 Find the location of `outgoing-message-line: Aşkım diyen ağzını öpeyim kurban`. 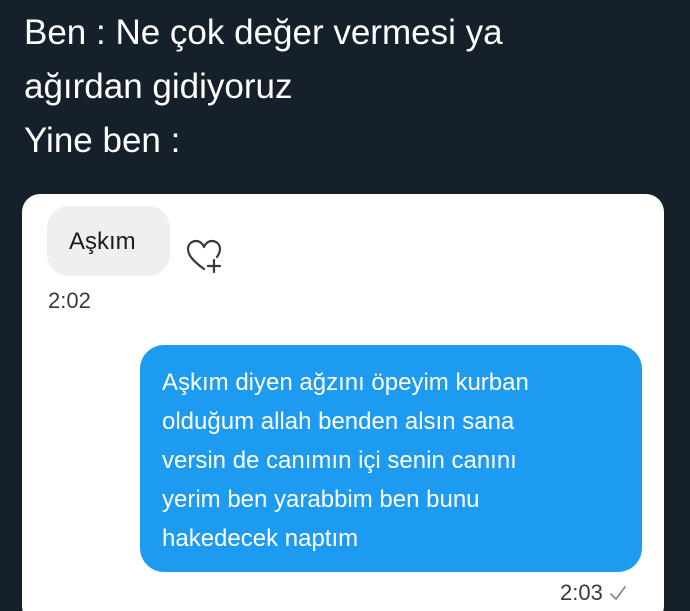

outgoing-message-line: Aşkım diyen ağzını öpeyim kurban is located at coordinates (345, 382).